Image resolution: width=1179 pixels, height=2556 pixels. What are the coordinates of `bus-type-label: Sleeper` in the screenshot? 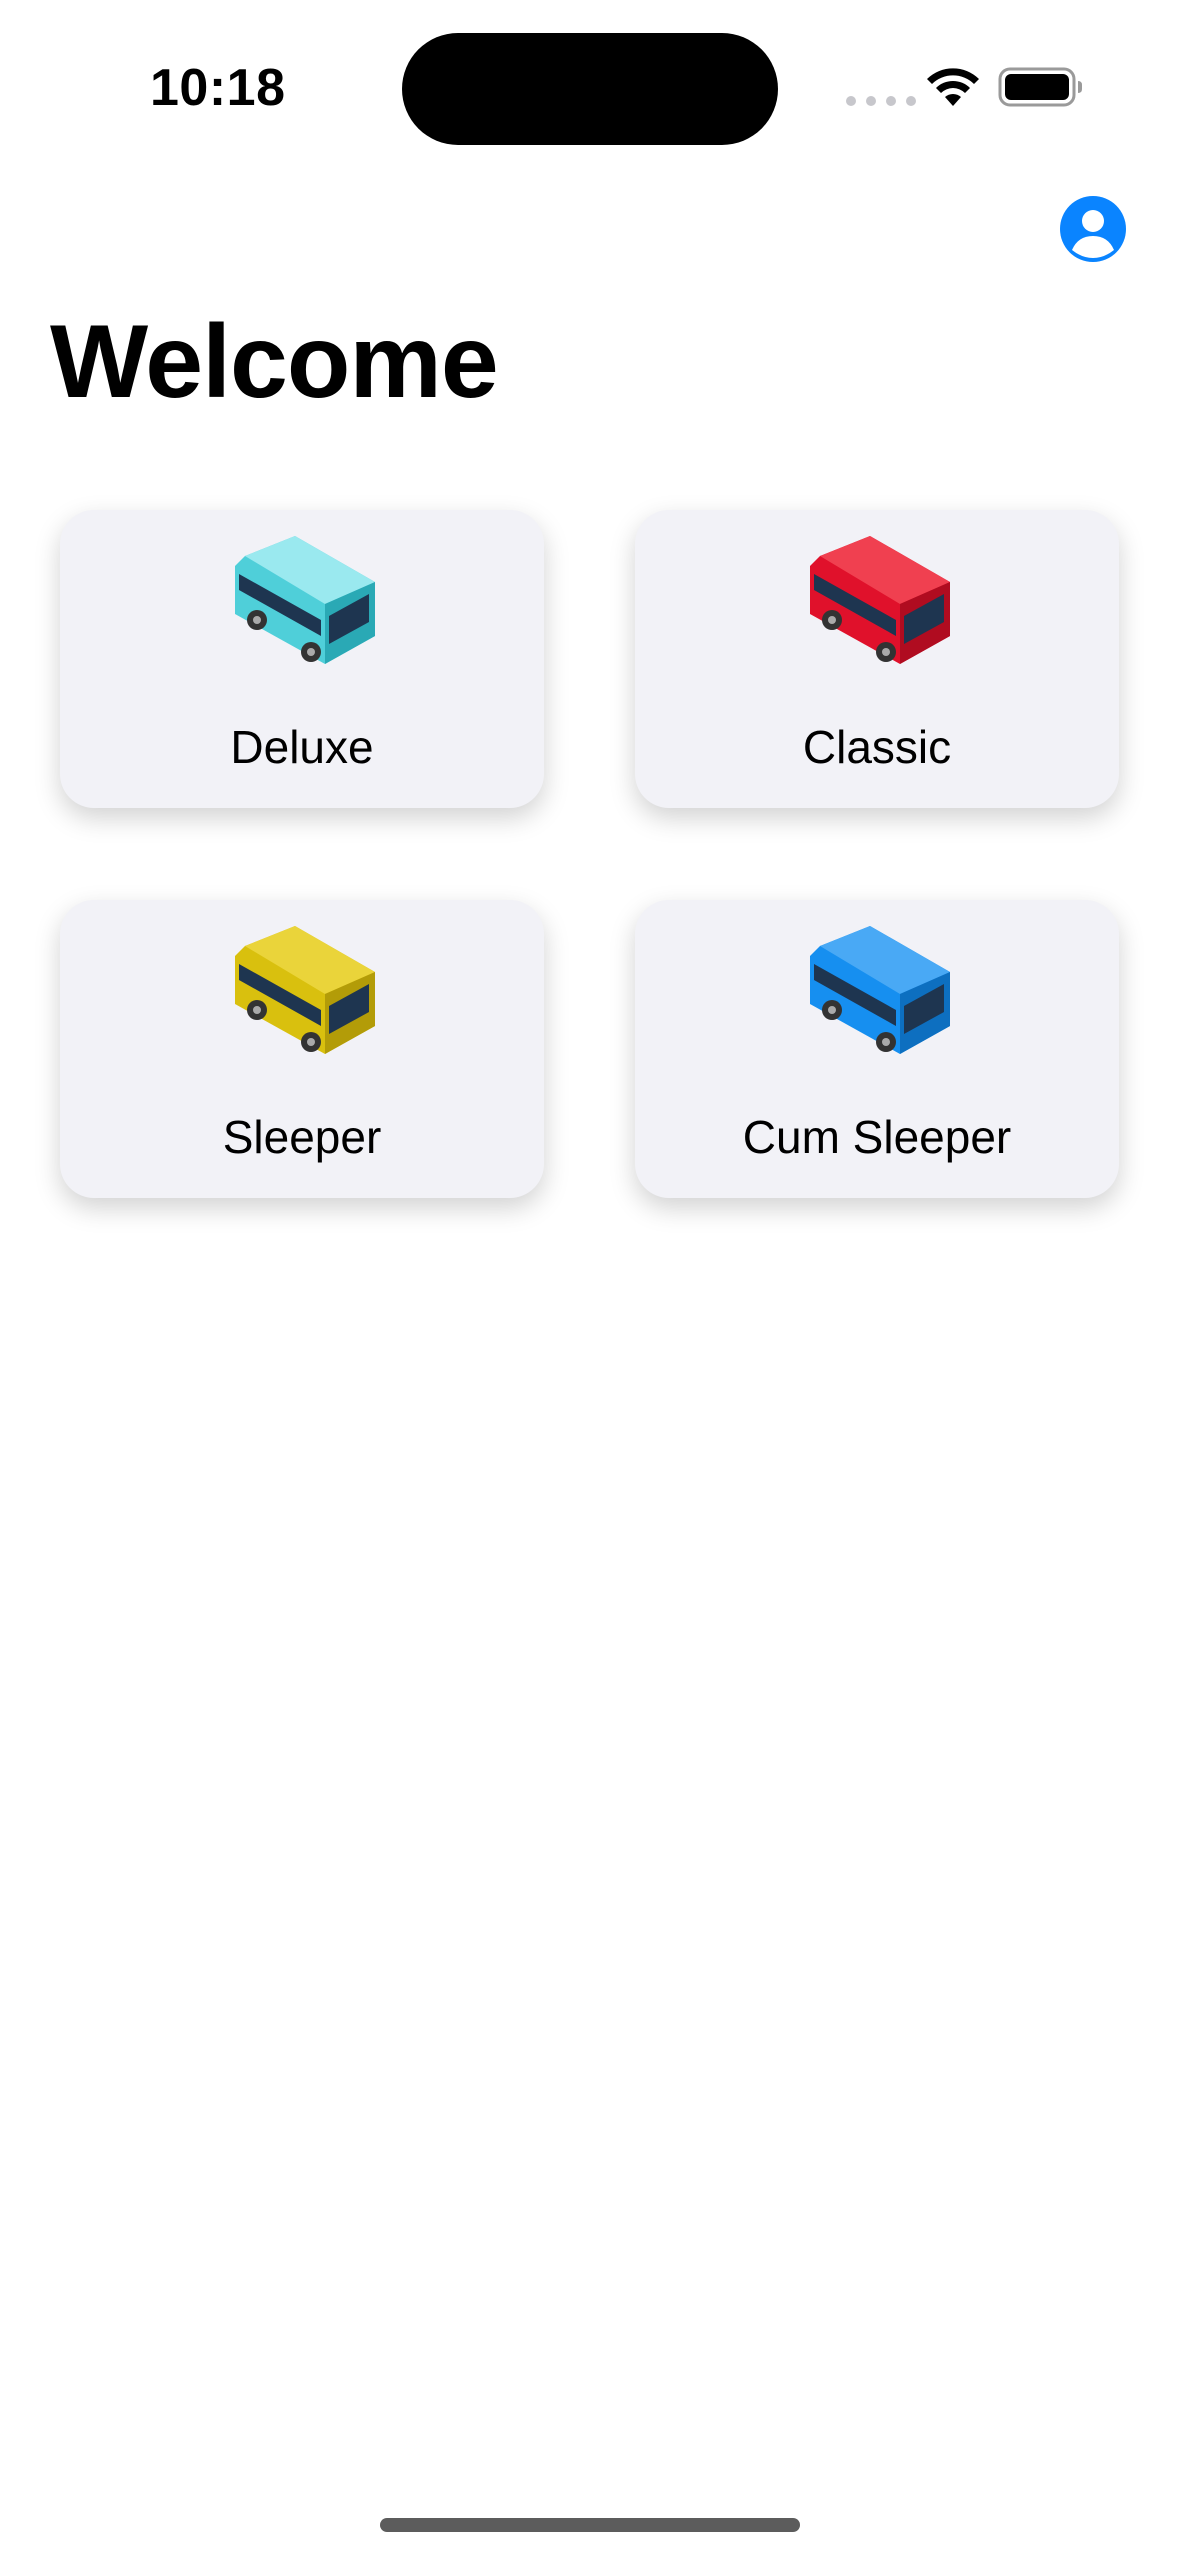 It's located at (302, 1137).